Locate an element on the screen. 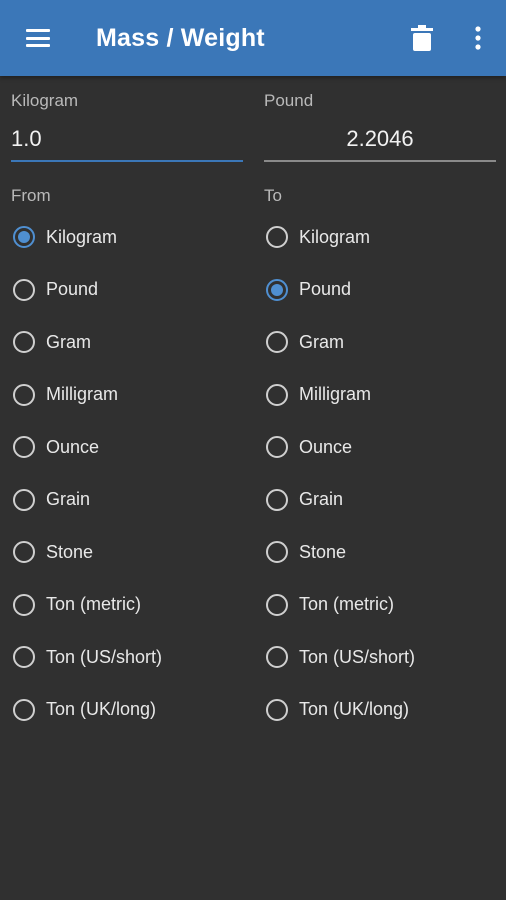 This screenshot has width=506, height=900. menu-button is located at coordinates (38, 38).